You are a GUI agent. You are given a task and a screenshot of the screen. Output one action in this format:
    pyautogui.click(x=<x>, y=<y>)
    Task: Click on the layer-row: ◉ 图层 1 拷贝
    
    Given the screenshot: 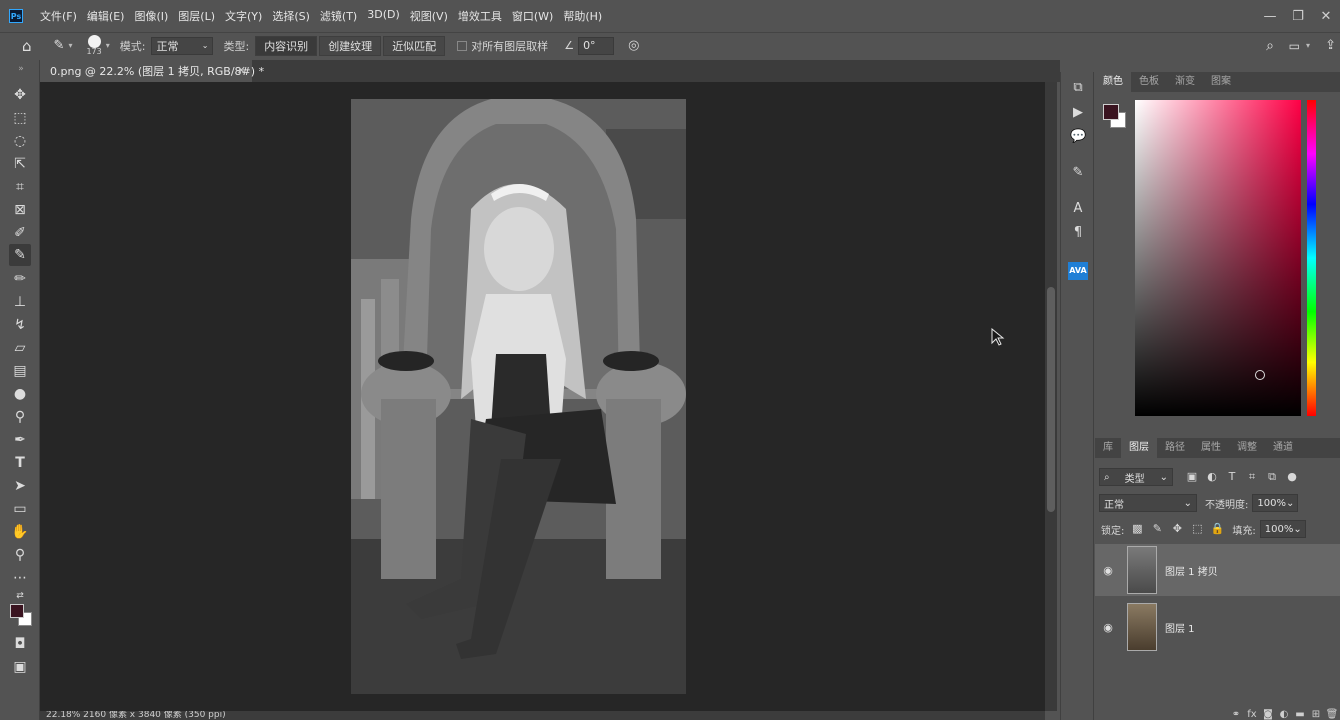 What is the action you would take?
    pyautogui.click(x=1217, y=570)
    